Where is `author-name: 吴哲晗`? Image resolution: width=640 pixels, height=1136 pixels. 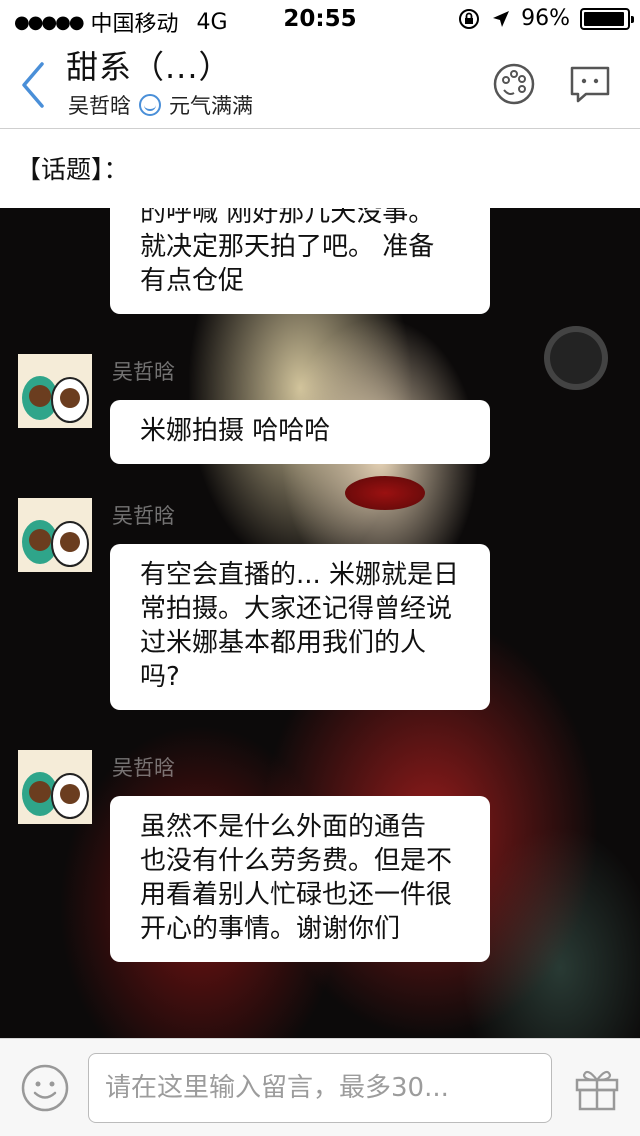 author-name: 吴哲晗 is located at coordinates (99, 105).